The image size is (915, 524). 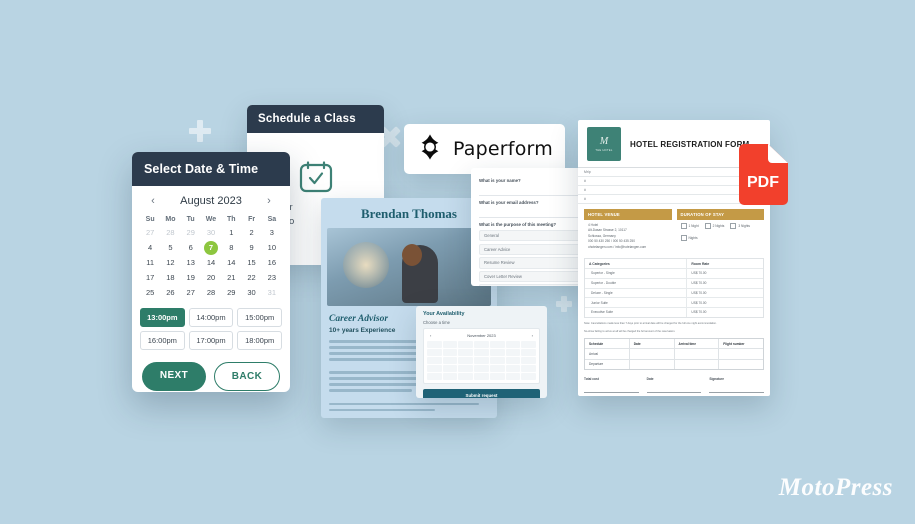 What do you see at coordinates (170, 262) in the screenshot?
I see `calendar-day: 12` at bounding box center [170, 262].